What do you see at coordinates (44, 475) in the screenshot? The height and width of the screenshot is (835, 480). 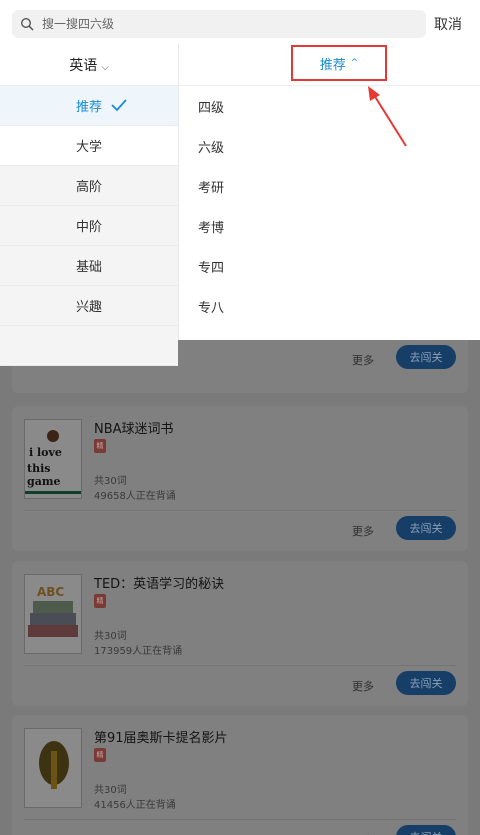 I see `cover-text: this game` at bounding box center [44, 475].